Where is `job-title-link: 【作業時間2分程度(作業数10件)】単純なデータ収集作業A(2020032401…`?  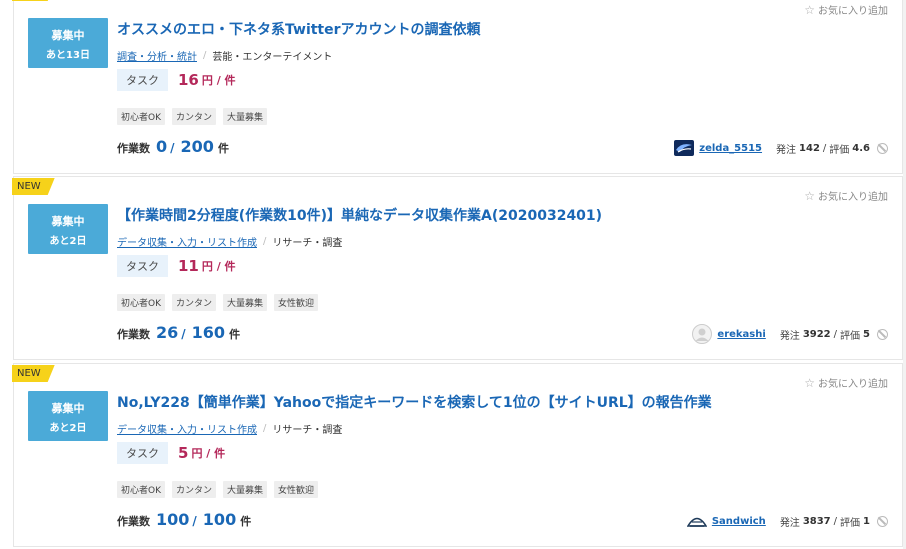
job-title-link: 【作業時間2分程度(作業数10件)】単純なデータ収集作業A(2020032401… is located at coordinates (359, 215).